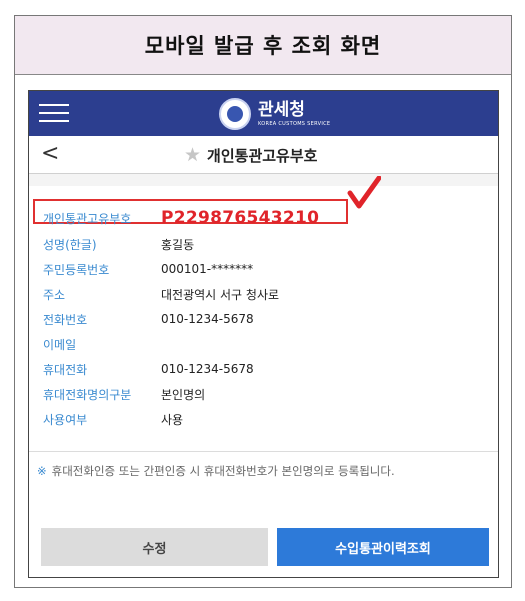 The height and width of the screenshot is (601, 525). I want to click on field-value: 본인명의, so click(183, 394).